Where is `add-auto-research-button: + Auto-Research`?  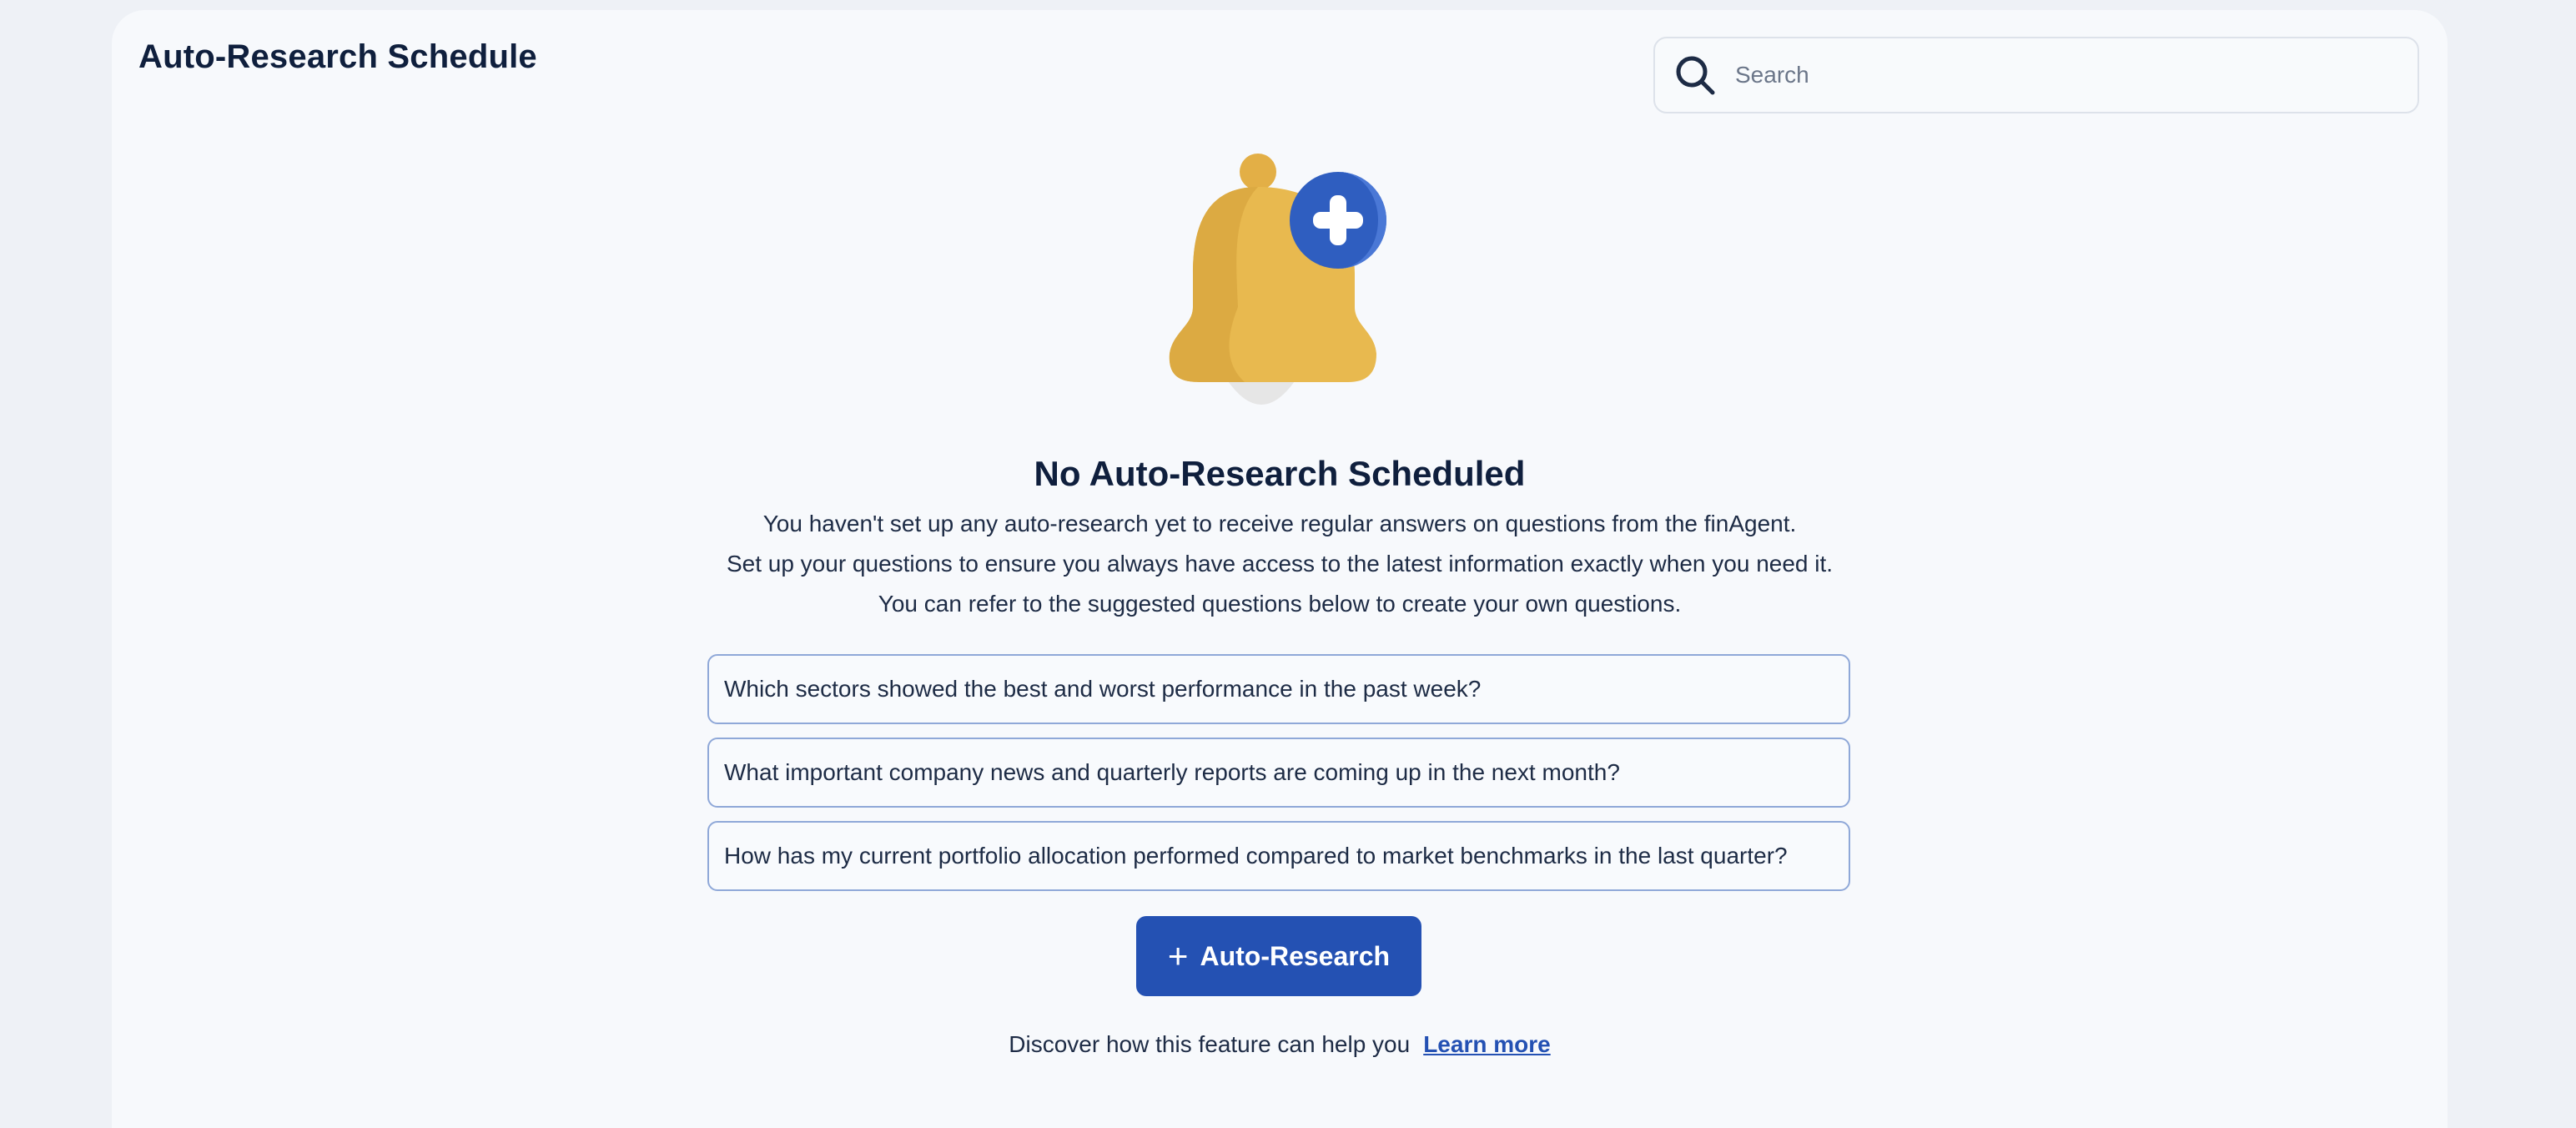
add-auto-research-button: + Auto-Research is located at coordinates (1278, 956).